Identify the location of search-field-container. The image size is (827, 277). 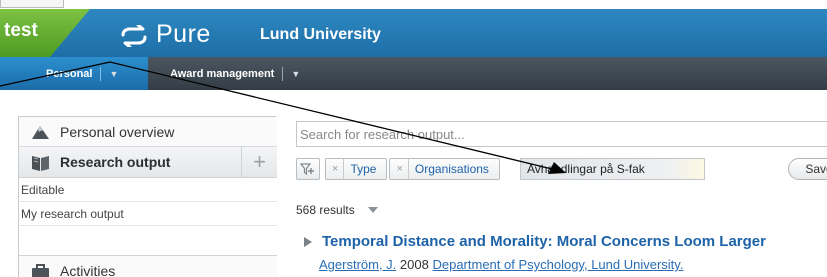
(561, 134).